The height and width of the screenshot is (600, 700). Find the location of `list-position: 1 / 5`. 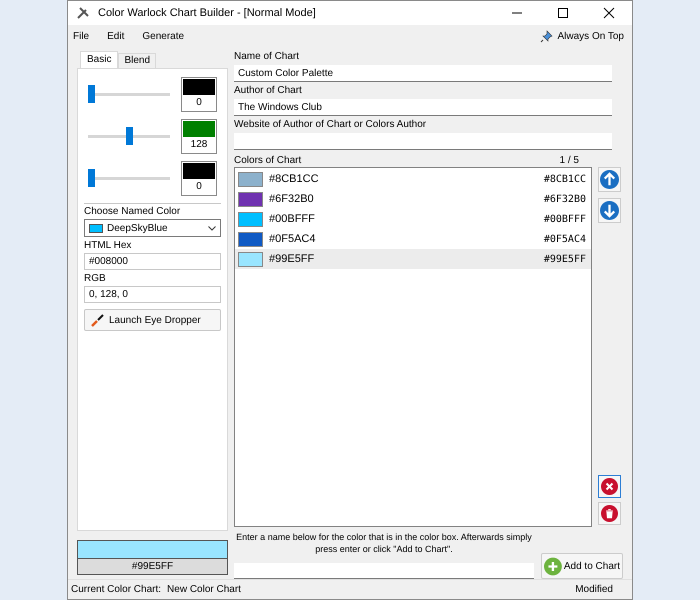

list-position: 1 / 5 is located at coordinates (569, 160).